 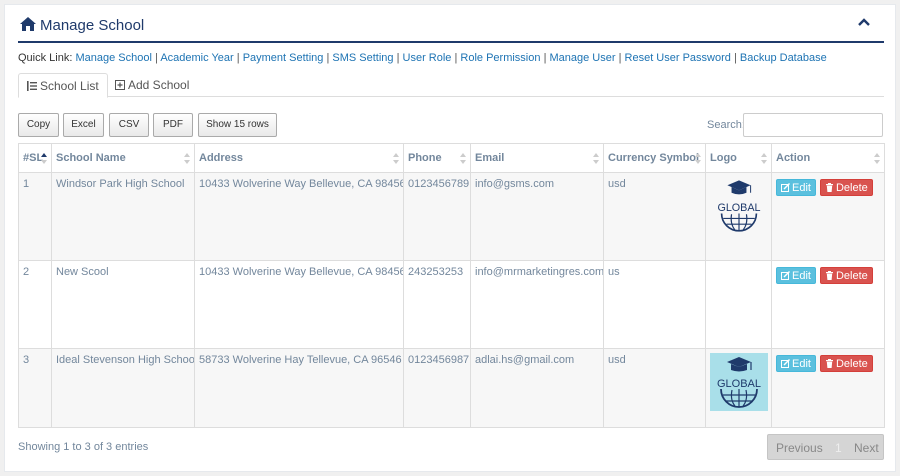 I want to click on search-label: Search:, so click(x=726, y=125).